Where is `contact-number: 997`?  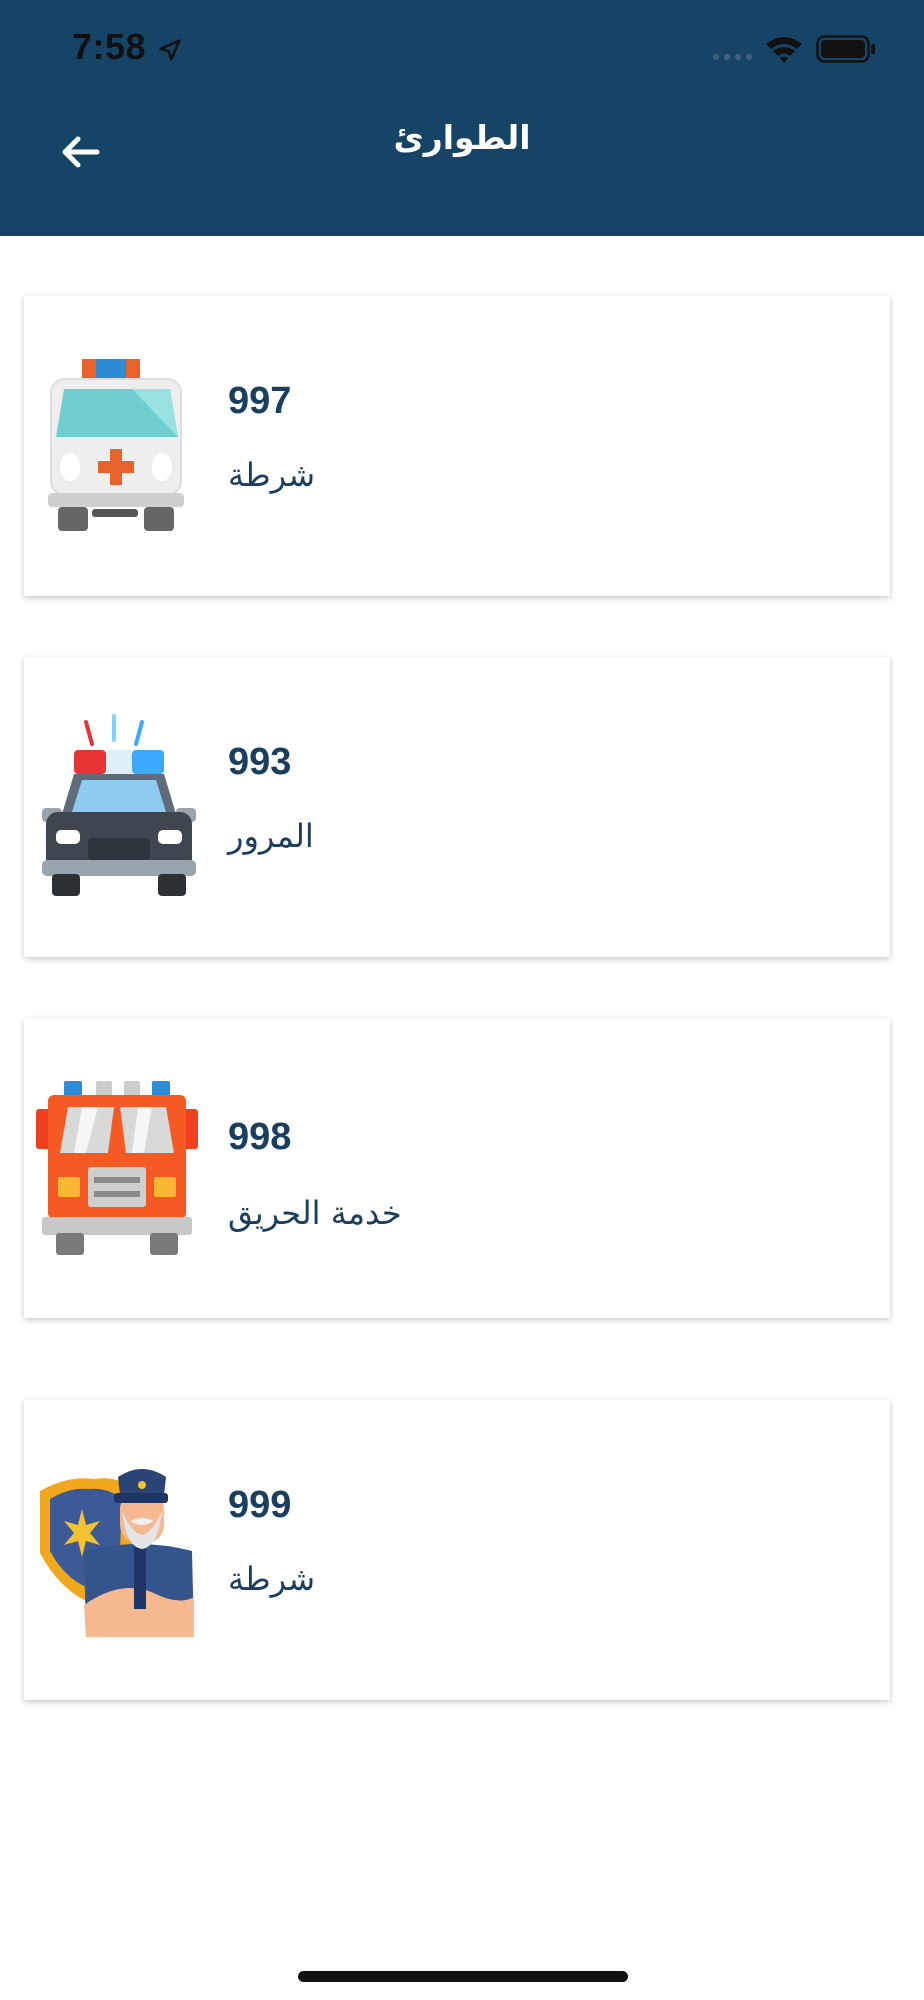
contact-number: 997 is located at coordinates (260, 401).